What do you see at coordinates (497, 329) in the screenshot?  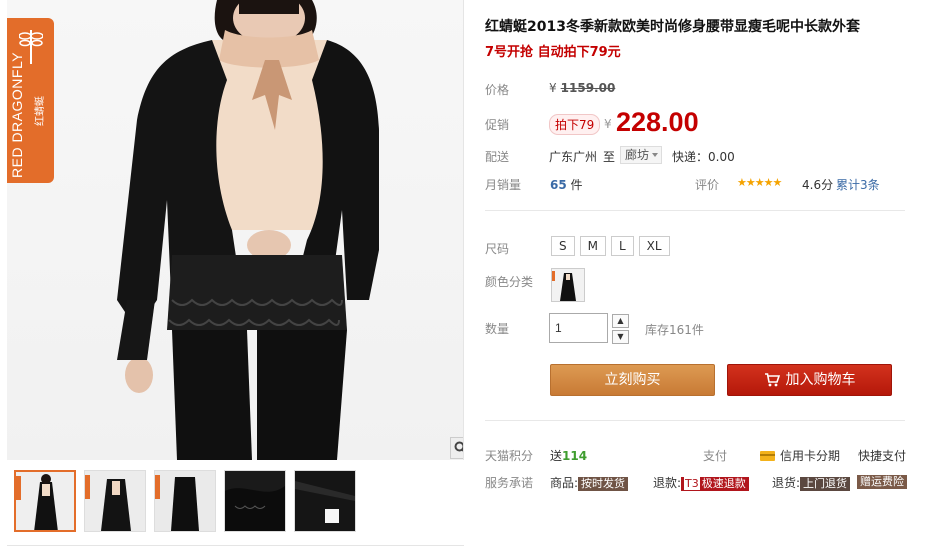 I see `quantity-label: 数量` at bounding box center [497, 329].